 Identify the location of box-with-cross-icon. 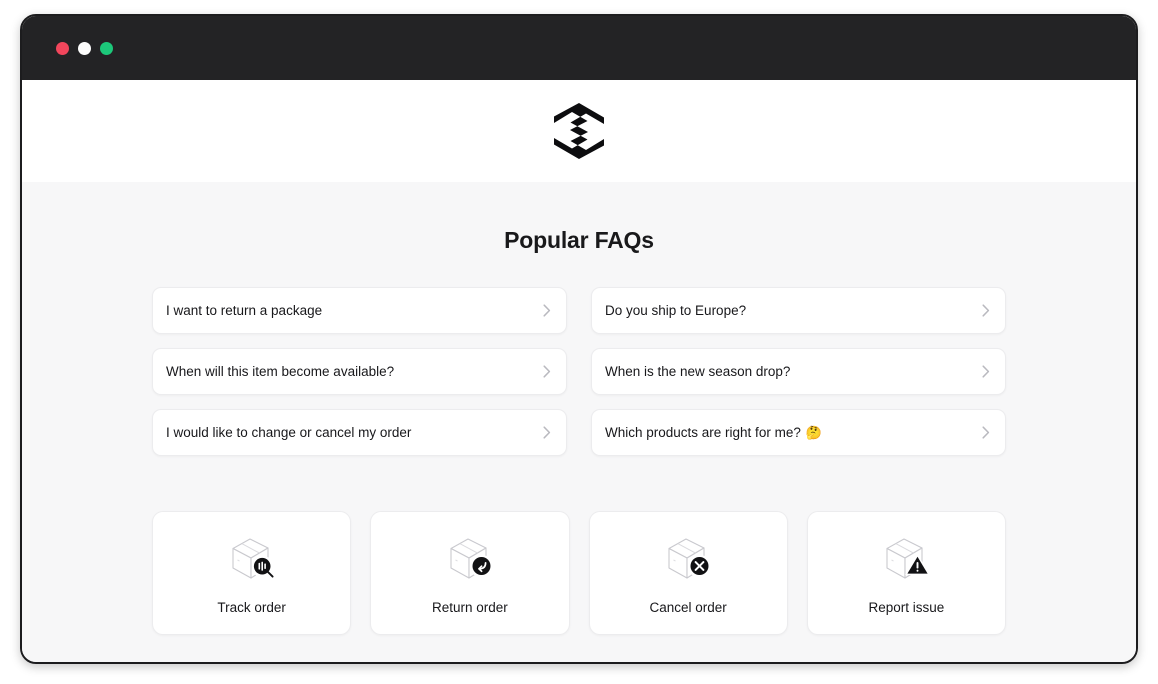
(690, 558).